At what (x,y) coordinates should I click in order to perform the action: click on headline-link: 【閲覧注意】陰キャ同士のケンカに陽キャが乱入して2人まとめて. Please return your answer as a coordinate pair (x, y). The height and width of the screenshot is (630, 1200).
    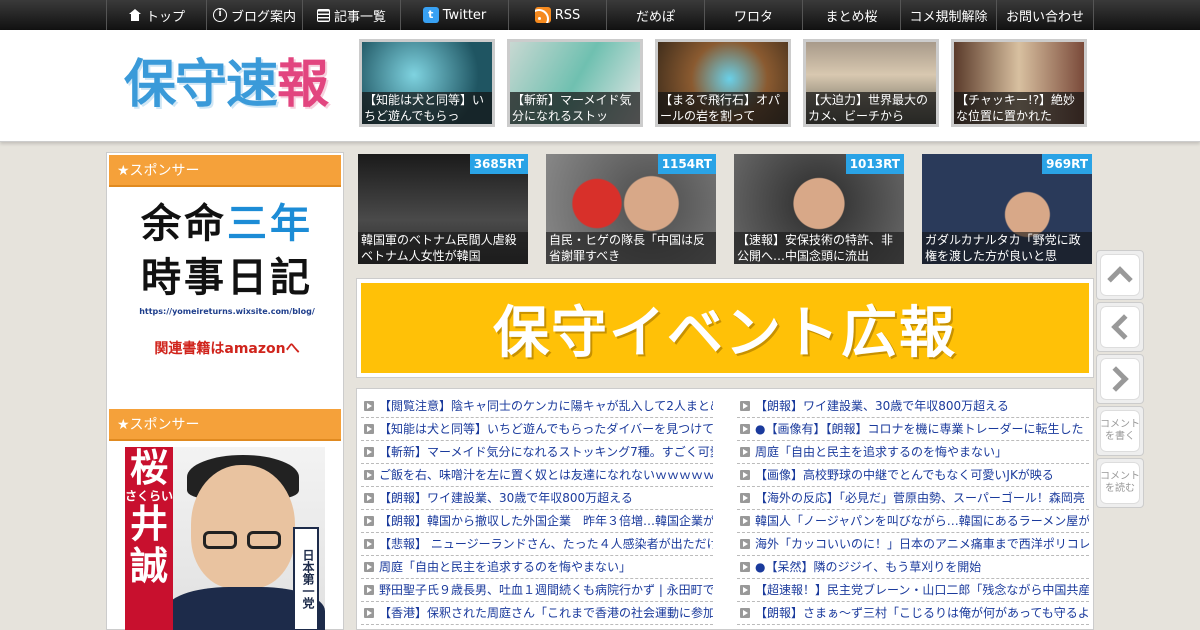
    Looking at the image, I should click on (537, 406).